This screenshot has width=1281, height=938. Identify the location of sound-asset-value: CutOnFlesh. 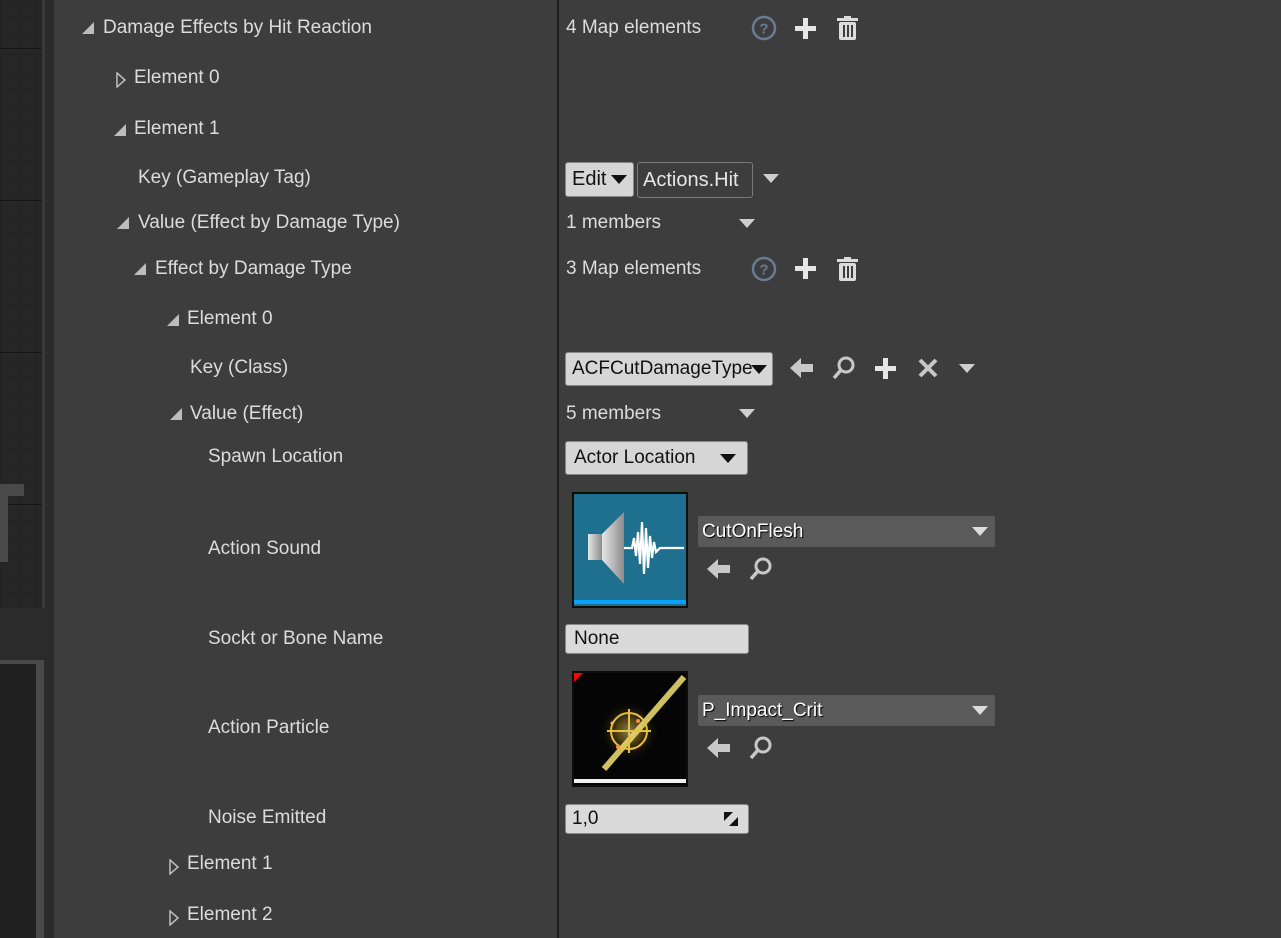
(753, 531).